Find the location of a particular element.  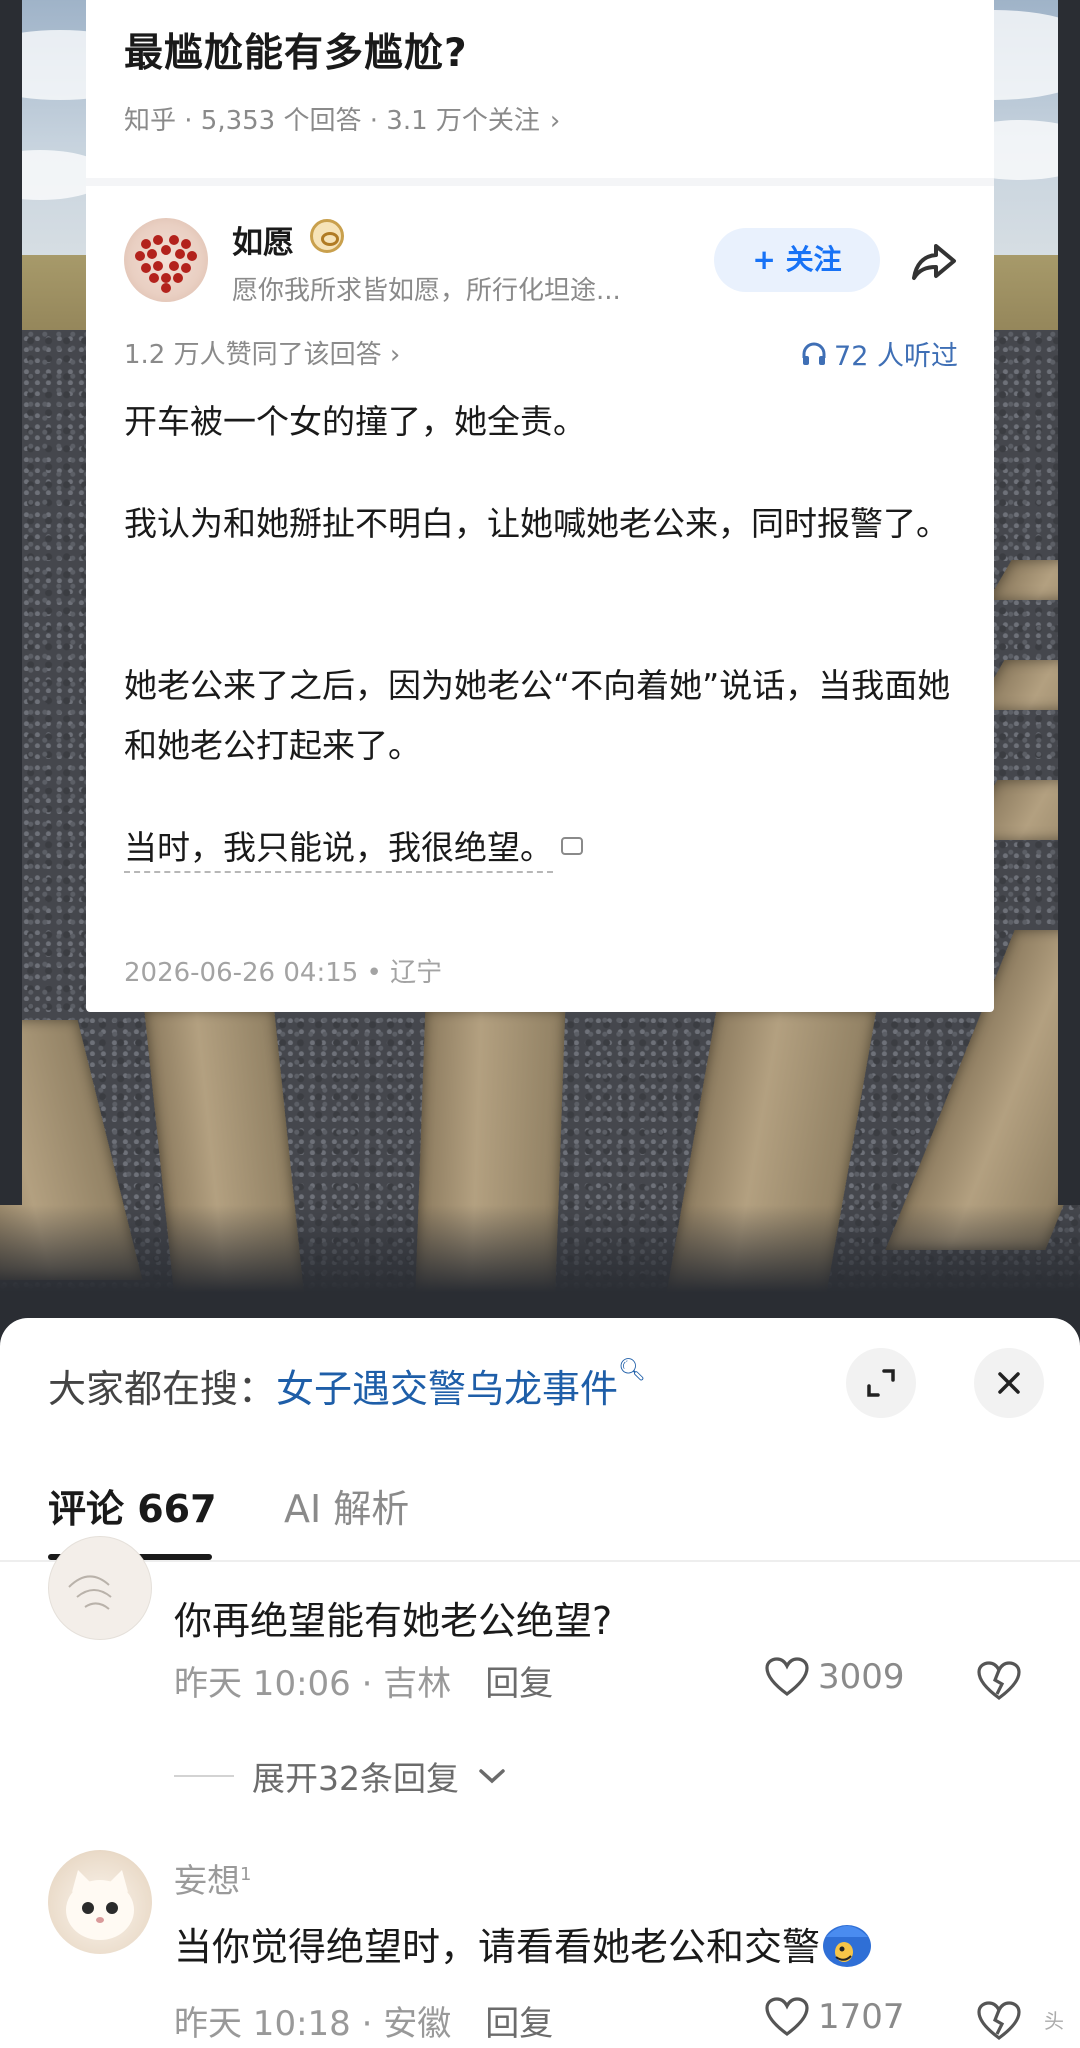

tab-ai-analysis: AI 解析 is located at coordinates (346, 1505).